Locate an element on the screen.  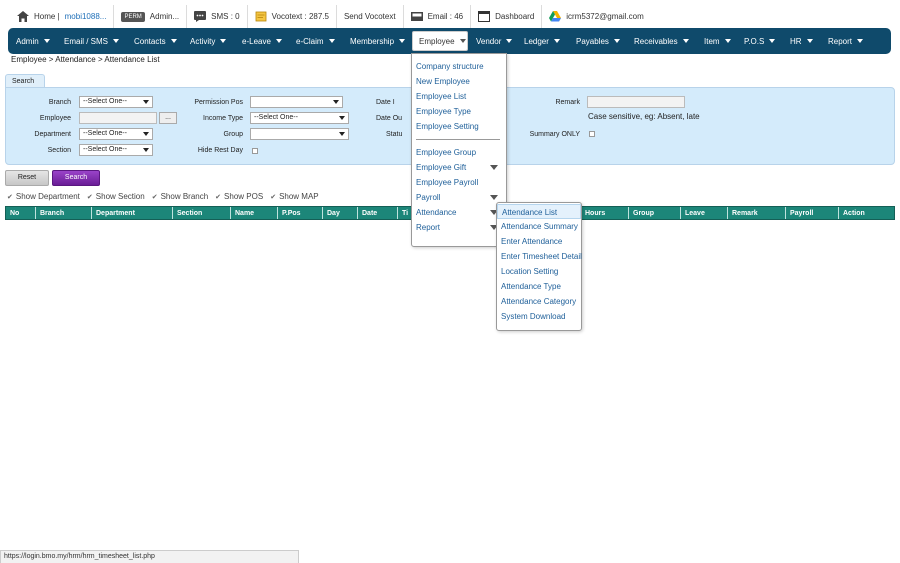
col-day: Day is located at coordinates (340, 213).